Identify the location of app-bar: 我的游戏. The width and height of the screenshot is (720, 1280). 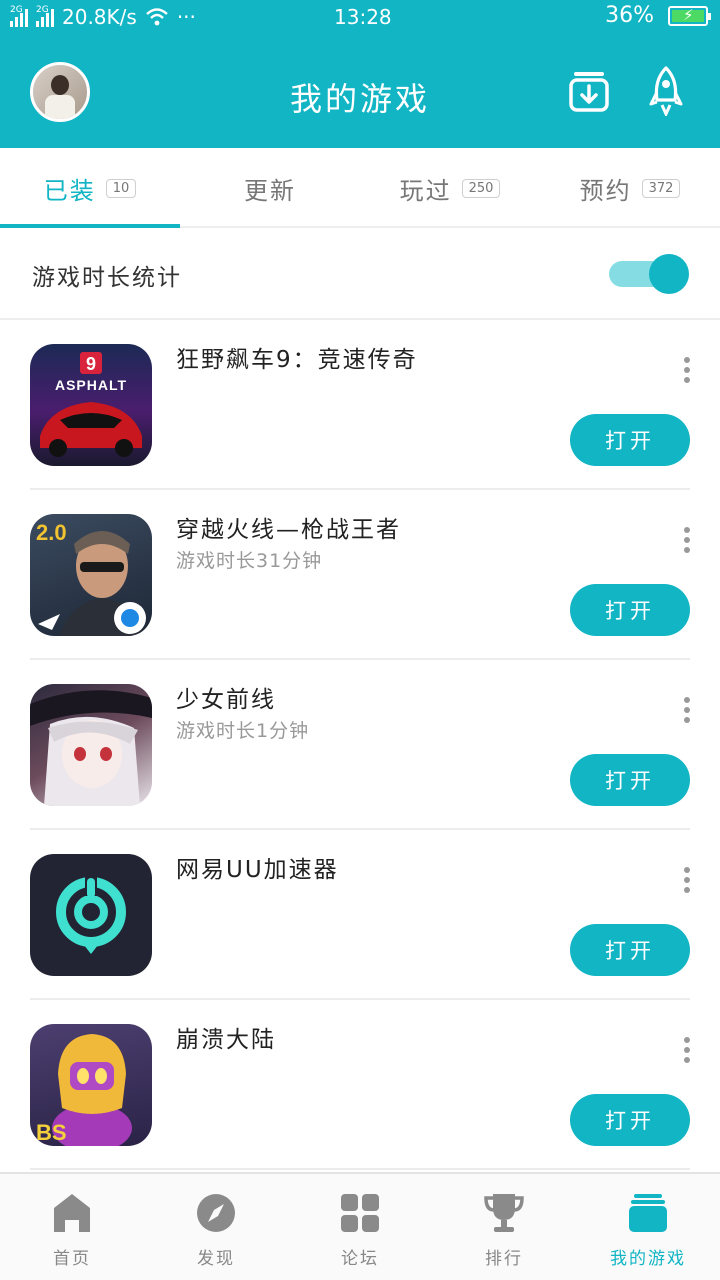
(360, 92).